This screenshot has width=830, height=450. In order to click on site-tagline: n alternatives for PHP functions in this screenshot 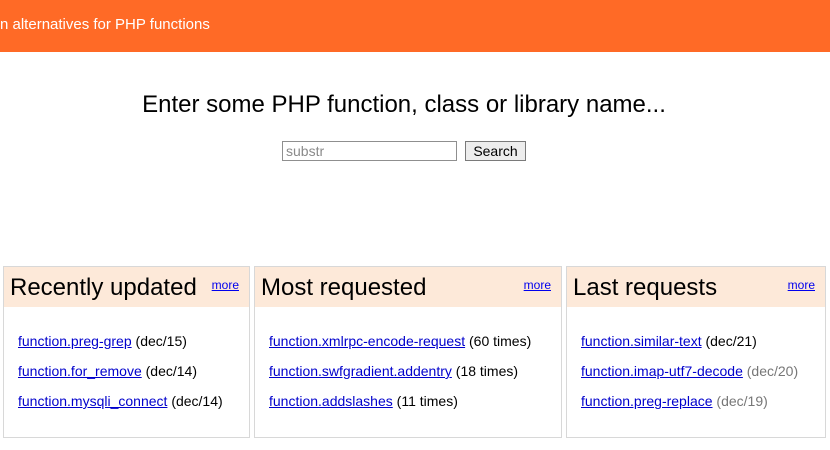, I will do `click(105, 24)`.